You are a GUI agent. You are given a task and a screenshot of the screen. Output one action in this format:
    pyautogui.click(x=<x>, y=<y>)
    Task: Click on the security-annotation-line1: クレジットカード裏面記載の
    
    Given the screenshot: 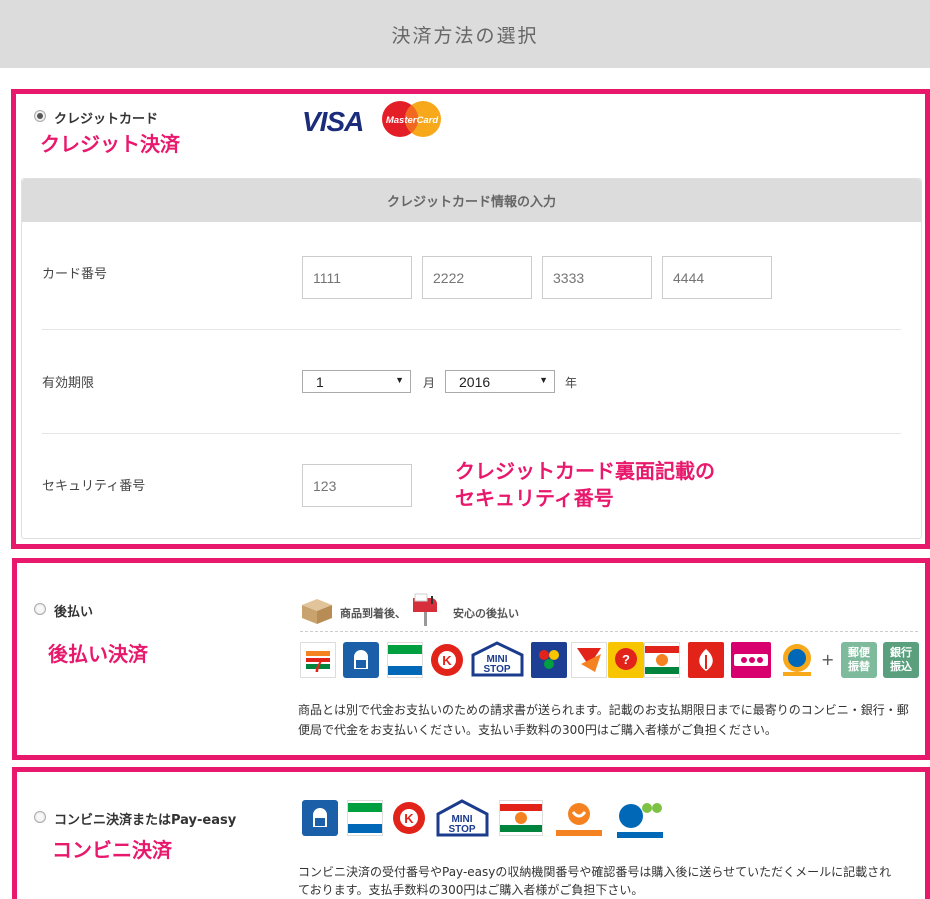 What is the action you would take?
    pyautogui.click(x=585, y=471)
    